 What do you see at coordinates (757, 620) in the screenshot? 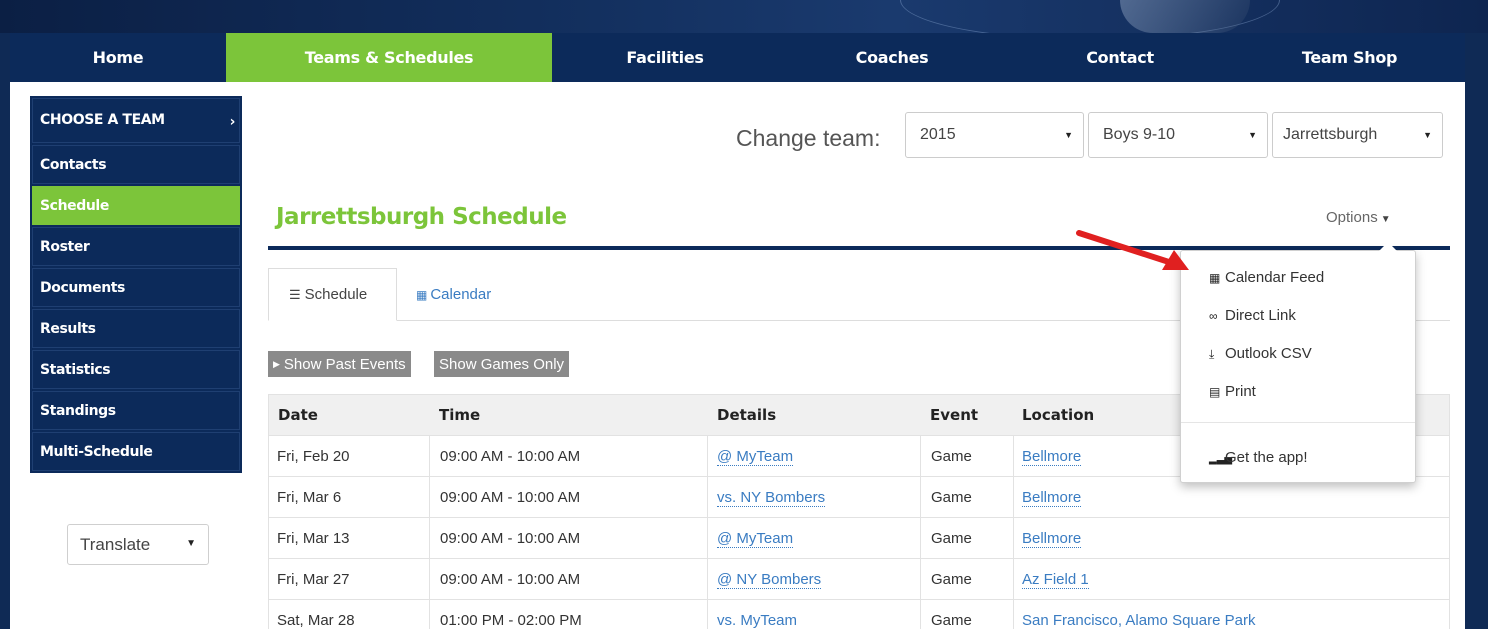
I see `details-link: vs. MyTeam` at bounding box center [757, 620].